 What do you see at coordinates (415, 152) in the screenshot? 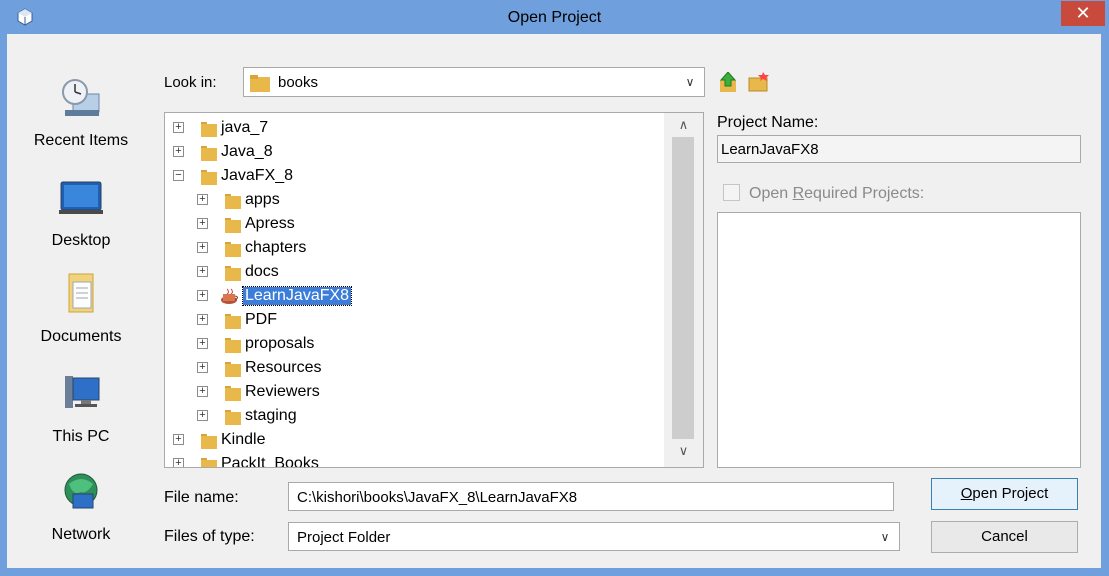
I see `tree-row: + Java_8` at bounding box center [415, 152].